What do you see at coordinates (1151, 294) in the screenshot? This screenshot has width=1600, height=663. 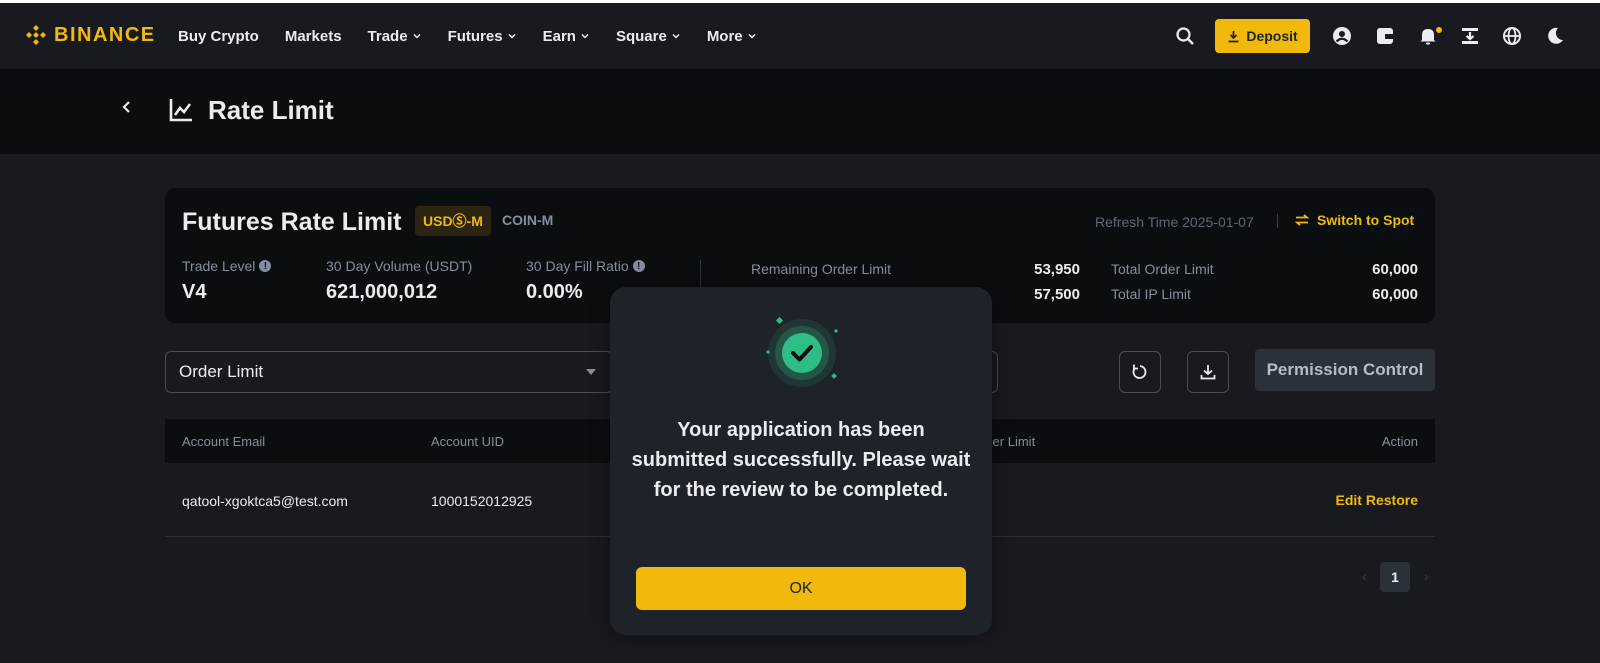 I see `total-ip-label: Total IP Limit` at bounding box center [1151, 294].